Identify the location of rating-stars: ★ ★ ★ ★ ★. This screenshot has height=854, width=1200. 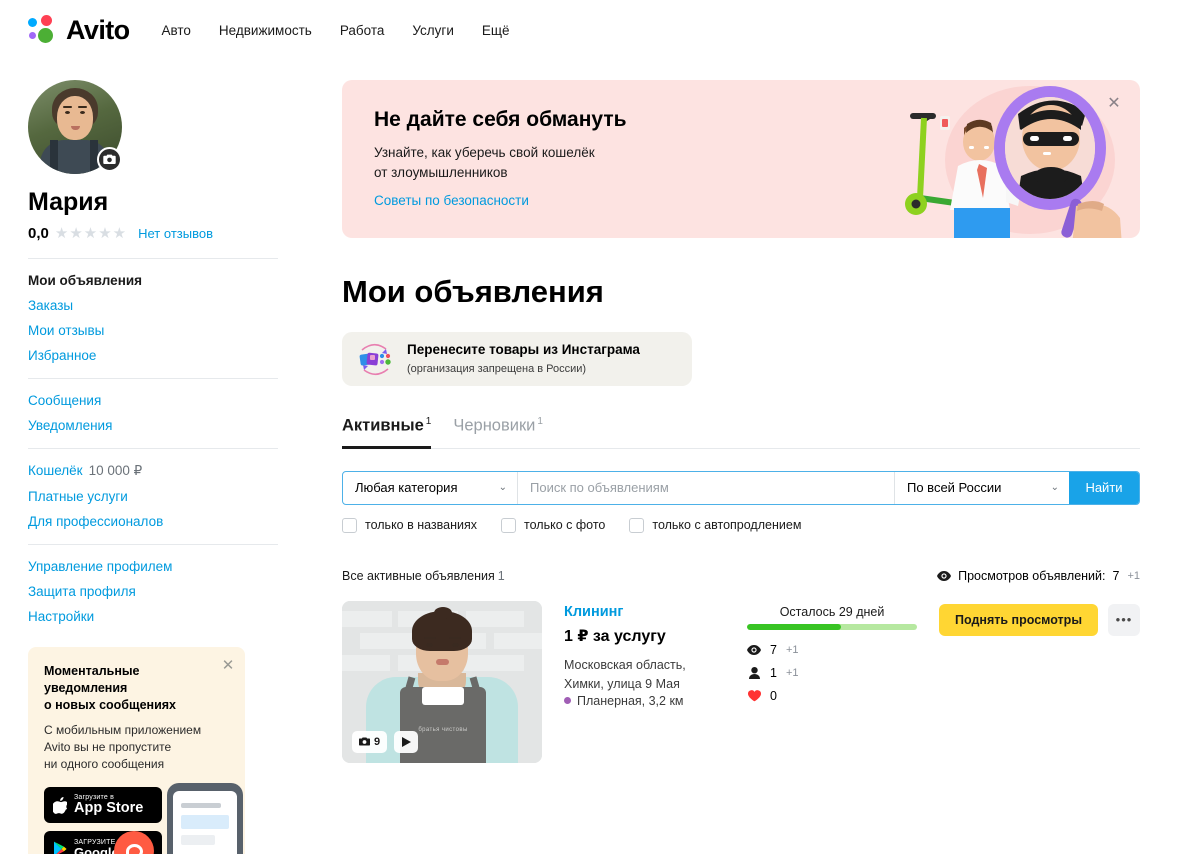
(90, 233).